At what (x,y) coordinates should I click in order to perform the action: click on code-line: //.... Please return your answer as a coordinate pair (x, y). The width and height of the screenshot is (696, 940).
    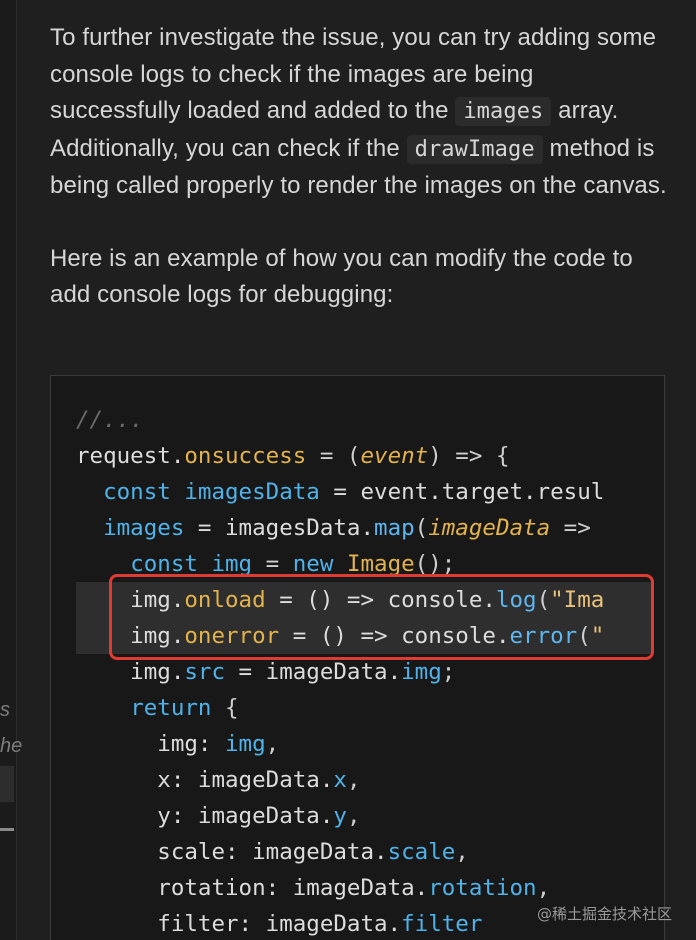
    Looking at the image, I should click on (340, 420).